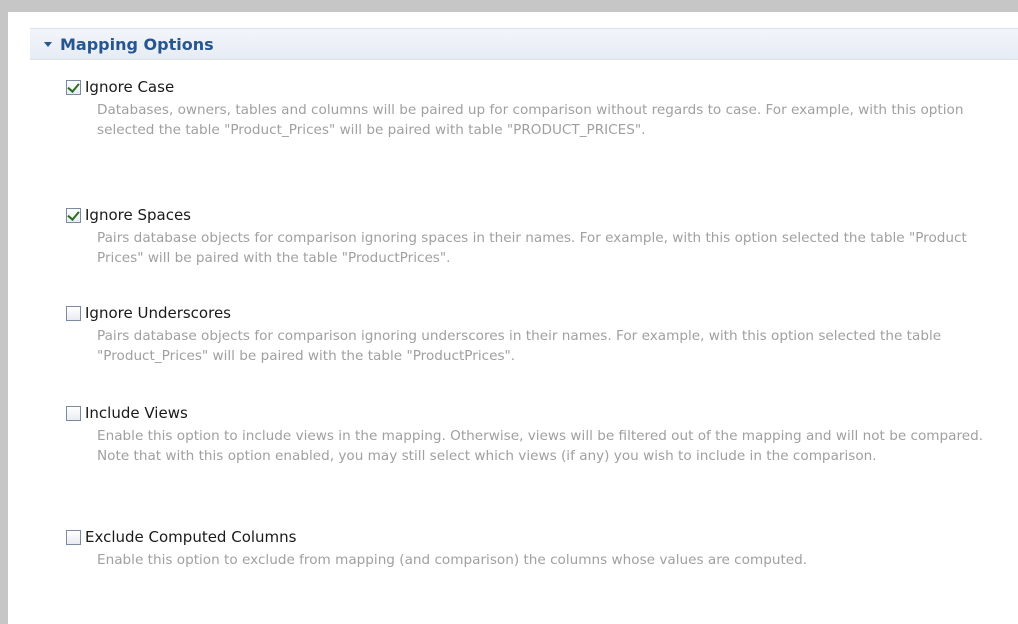  Describe the element at coordinates (73, 537) in the screenshot. I see `exclude-computed-columns-checkbox` at that location.